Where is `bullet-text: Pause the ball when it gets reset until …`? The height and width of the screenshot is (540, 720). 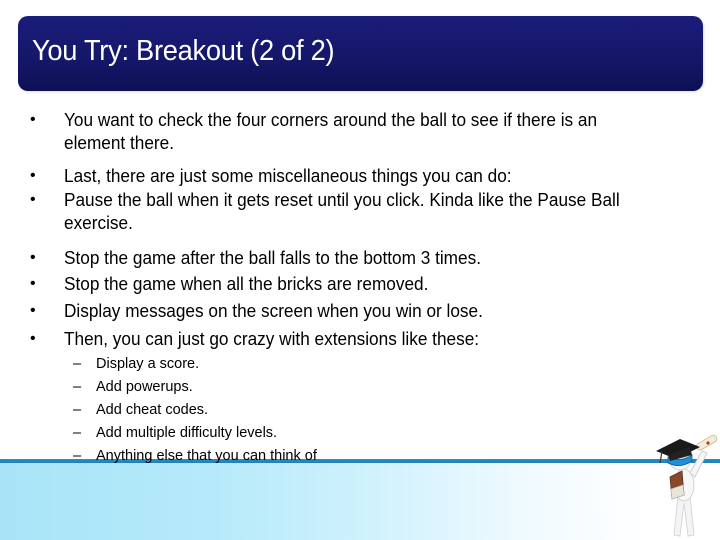
bullet-text: Pause the ball when it gets reset until … is located at coordinates (342, 211).